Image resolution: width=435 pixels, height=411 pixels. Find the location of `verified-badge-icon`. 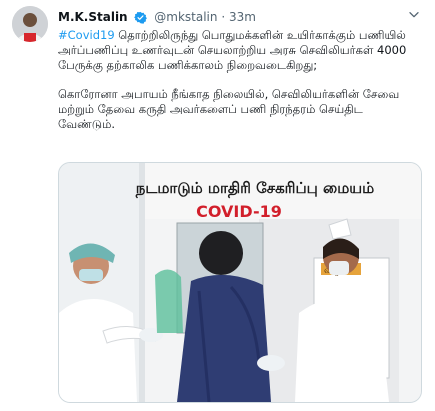

verified-badge-icon is located at coordinates (141, 20).